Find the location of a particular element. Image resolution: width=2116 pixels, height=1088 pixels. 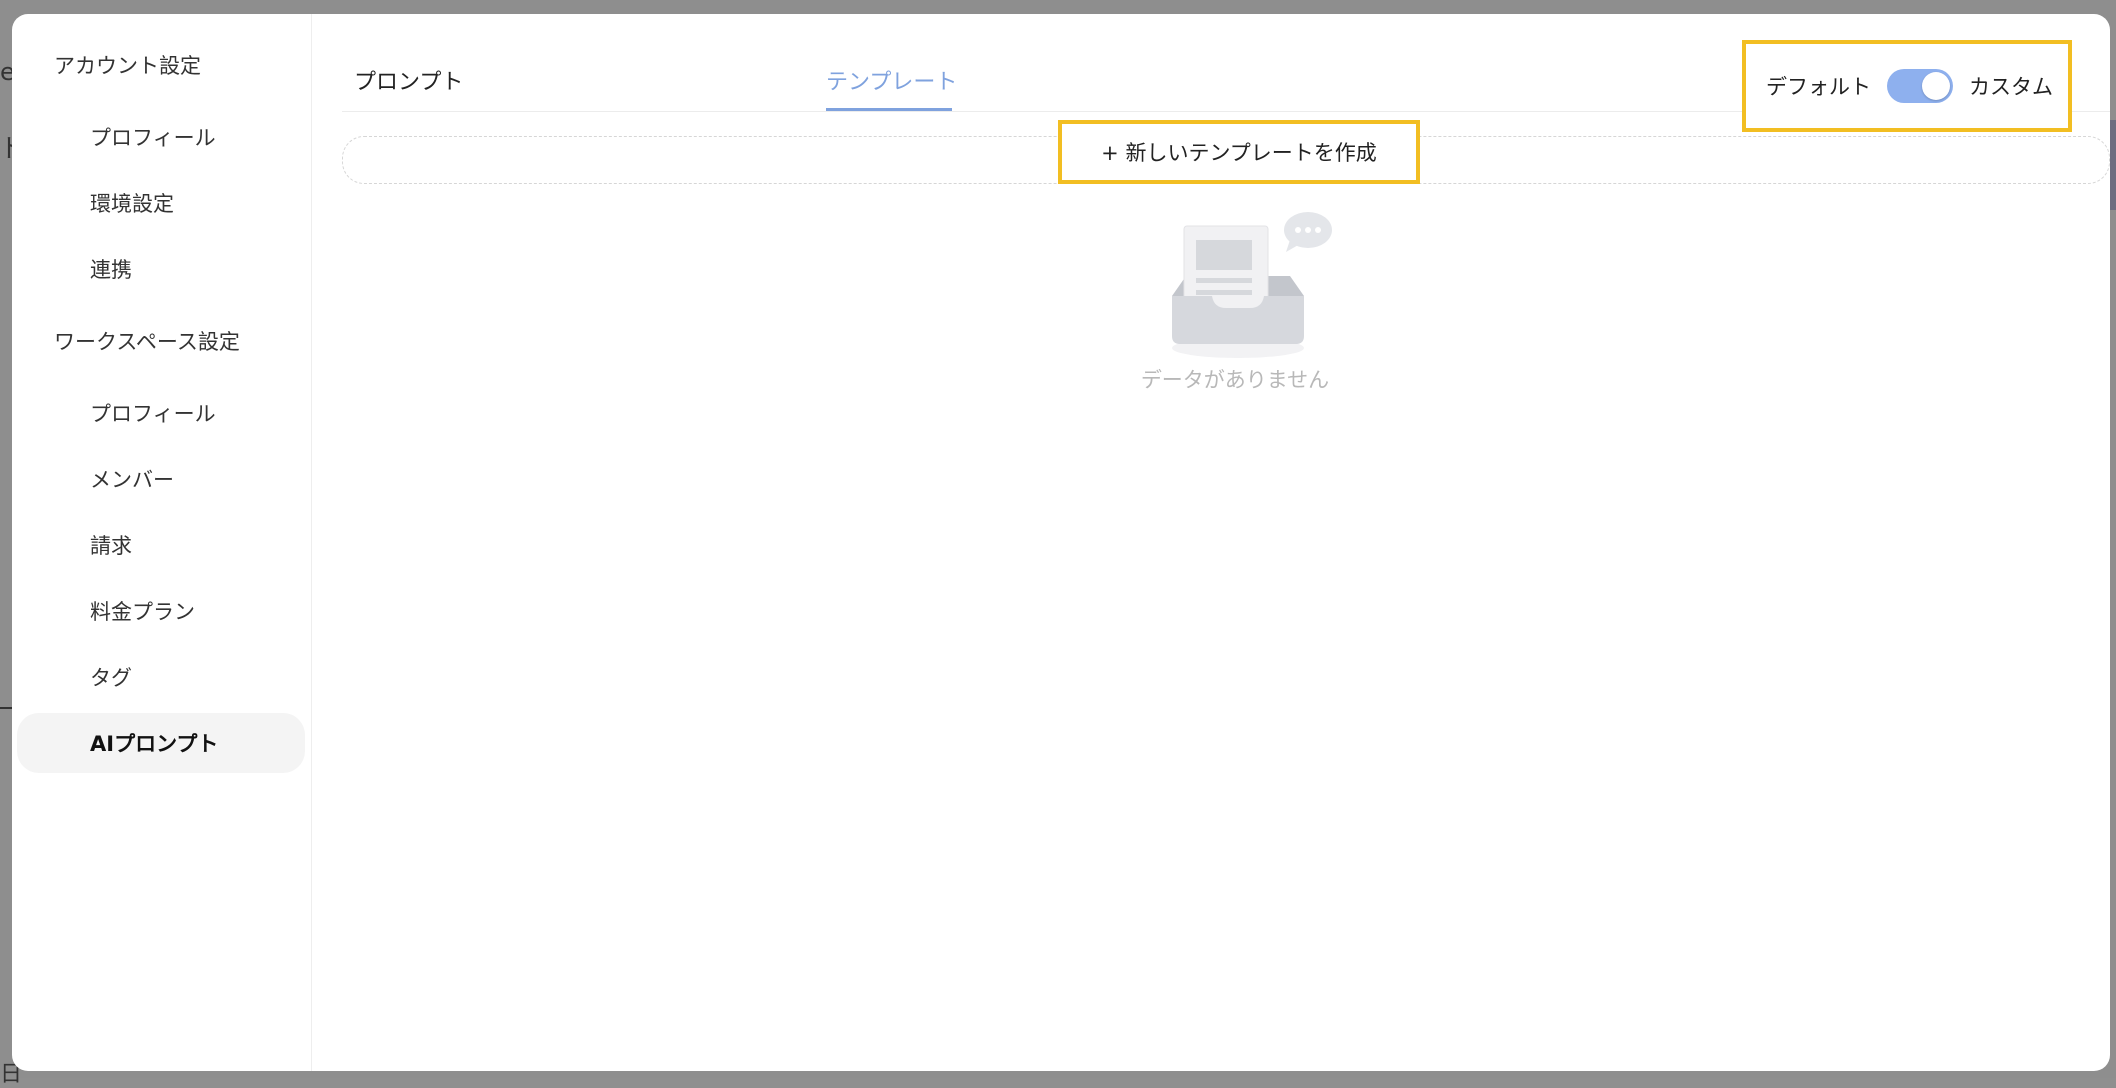

default-custom-toggle is located at coordinates (1920, 86).